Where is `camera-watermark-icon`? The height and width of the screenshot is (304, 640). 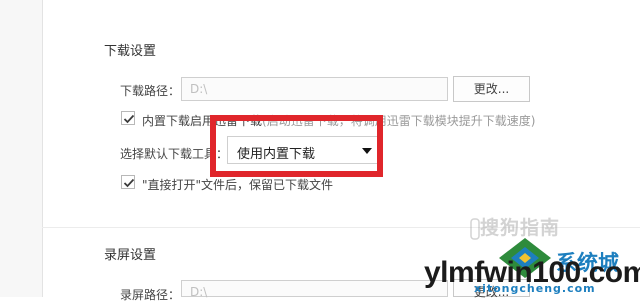
camera-watermark-icon is located at coordinates (475, 229).